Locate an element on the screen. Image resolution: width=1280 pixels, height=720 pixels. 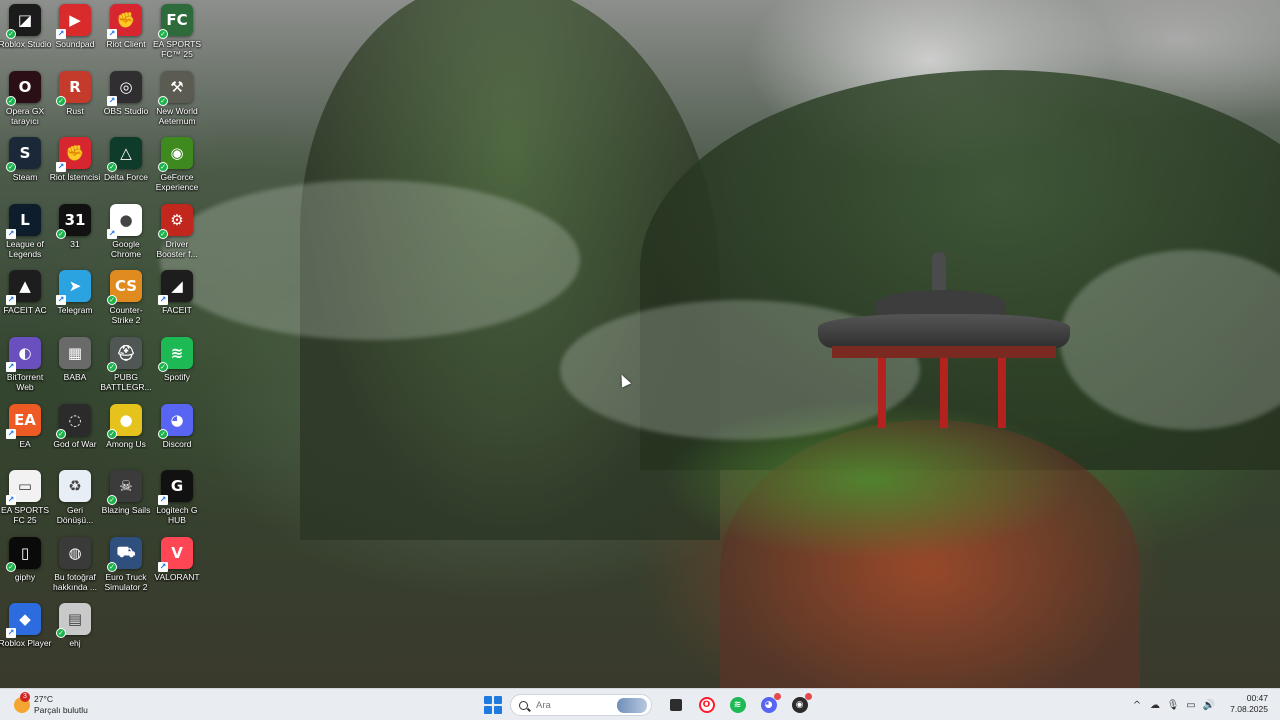
taskbar-app-file-explorer: ▮ is located at coordinates (676, 705).